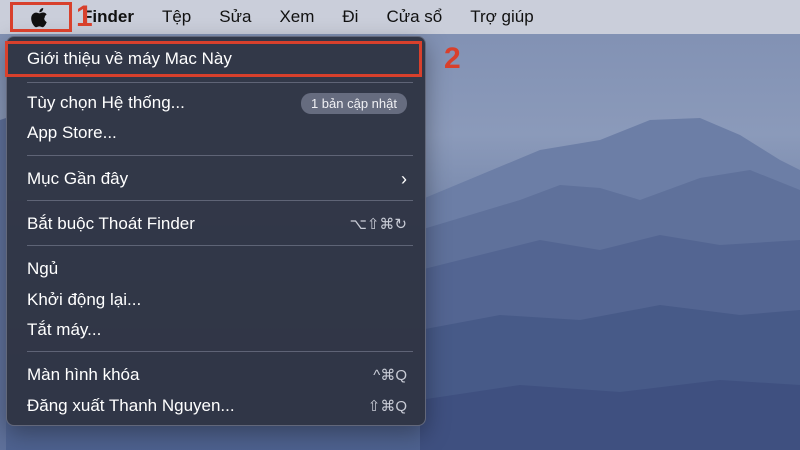 This screenshot has width=800, height=450. I want to click on menu-item-label: Ngủ, so click(43, 268).